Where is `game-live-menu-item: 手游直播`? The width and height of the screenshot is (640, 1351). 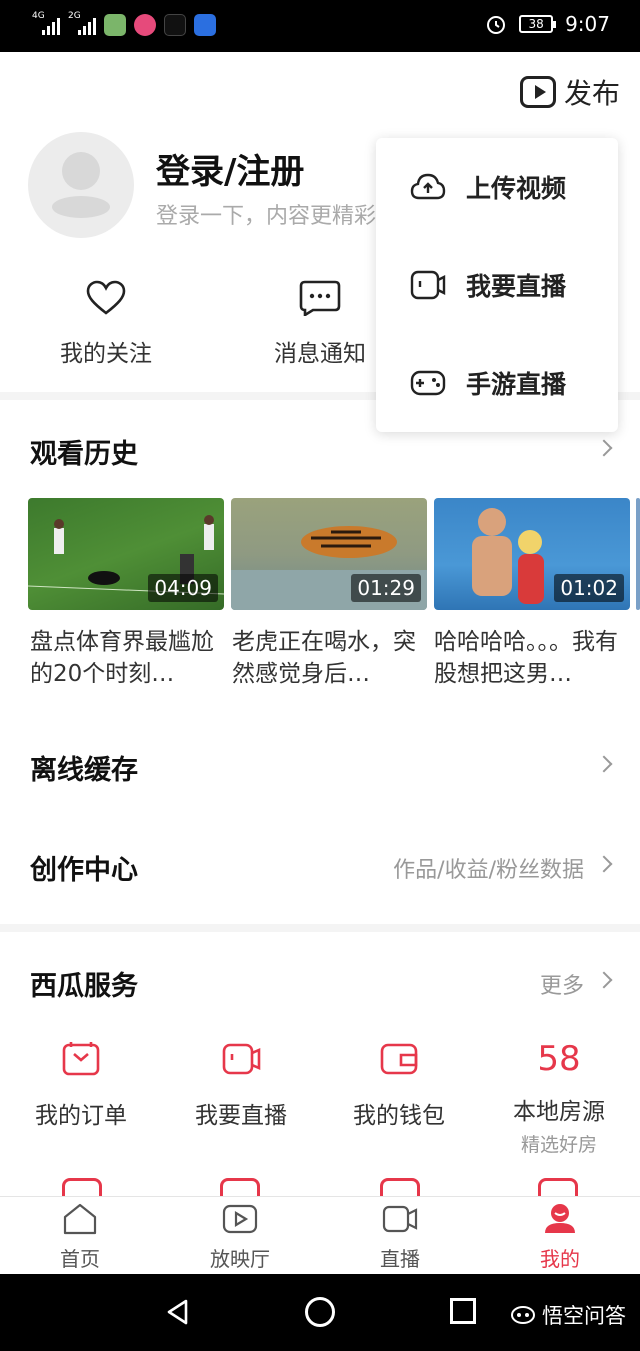 game-live-menu-item: 手游直播 is located at coordinates (497, 383).